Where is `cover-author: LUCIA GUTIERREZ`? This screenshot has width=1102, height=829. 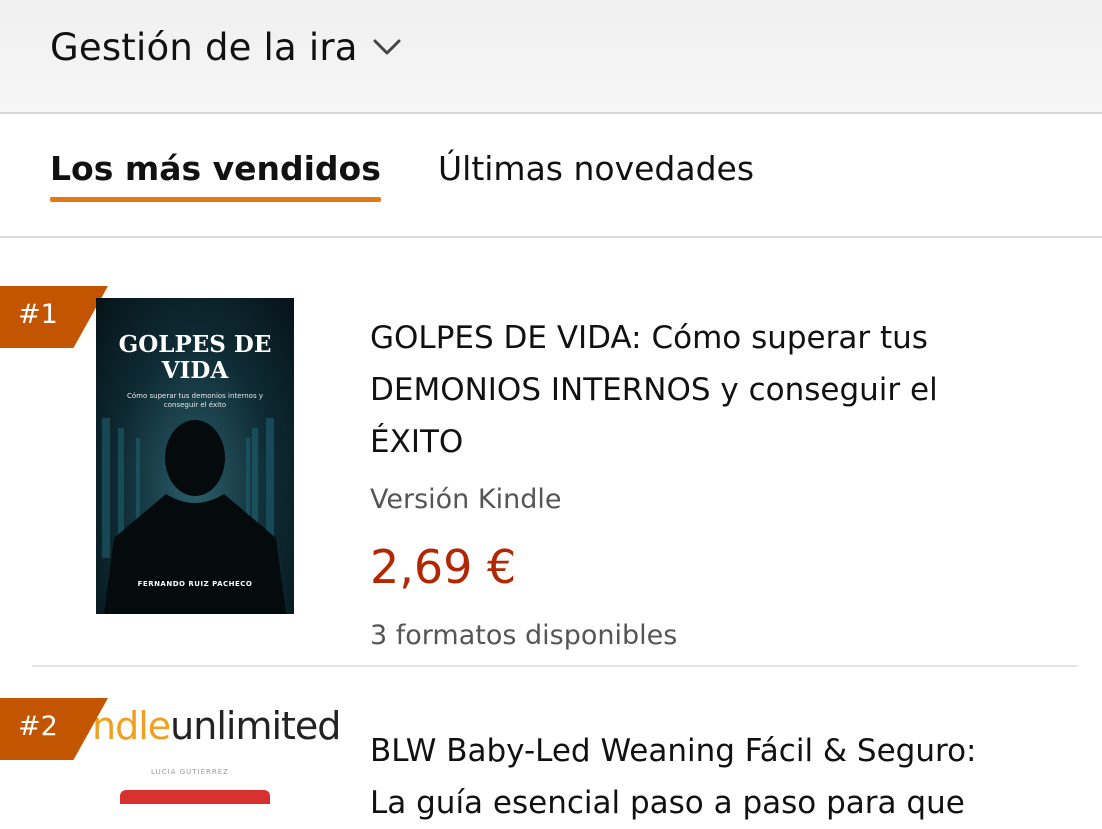
cover-author: LUCIA GUTIERREZ is located at coordinates (190, 772).